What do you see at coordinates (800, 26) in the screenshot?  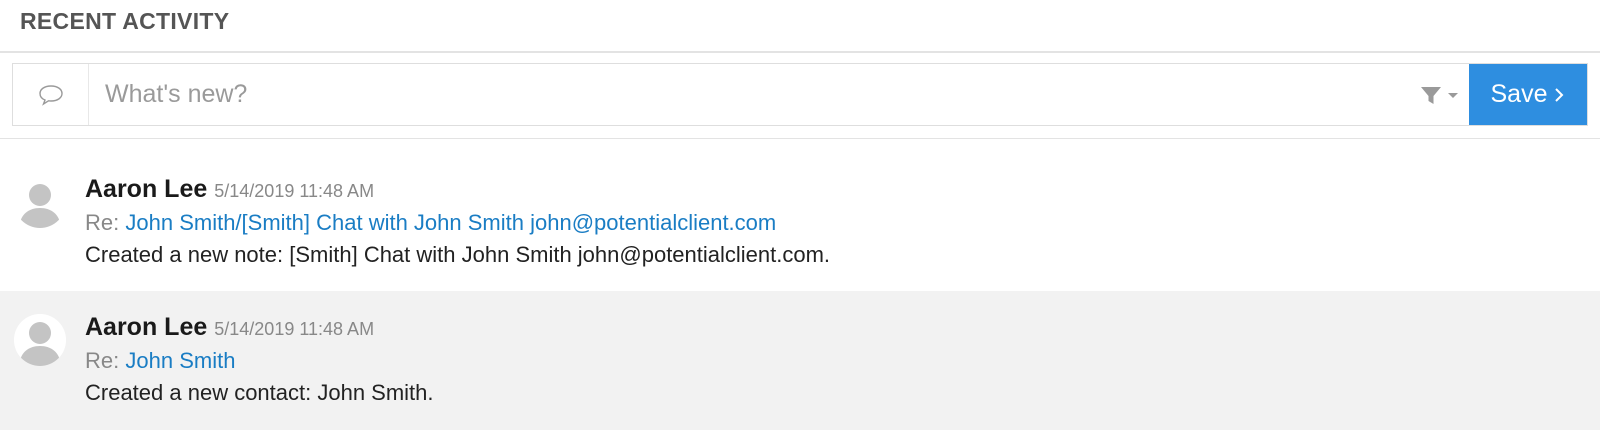 I see `recent-activity-header: RECENT ACTIVITY` at bounding box center [800, 26].